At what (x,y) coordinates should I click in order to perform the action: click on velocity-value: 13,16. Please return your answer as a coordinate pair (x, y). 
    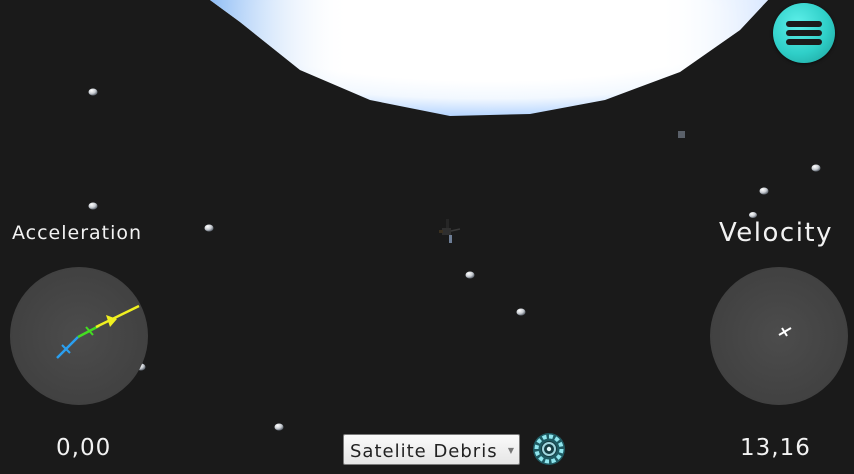
    Looking at the image, I should click on (775, 448).